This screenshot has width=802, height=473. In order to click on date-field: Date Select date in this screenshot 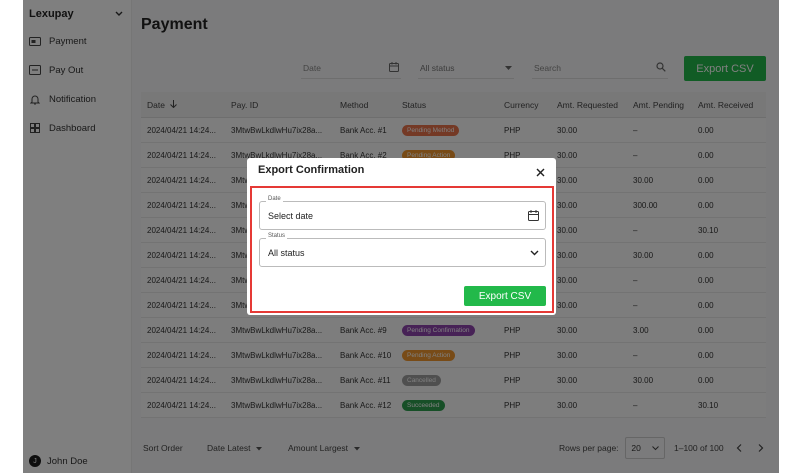, I will do `click(402, 213)`.